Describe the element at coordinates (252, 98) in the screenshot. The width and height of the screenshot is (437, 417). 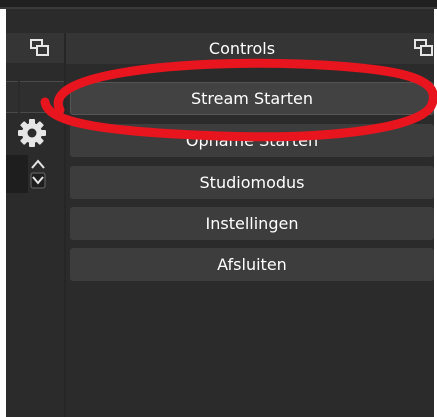
I see `stream-start-button: Stream Starten` at that location.